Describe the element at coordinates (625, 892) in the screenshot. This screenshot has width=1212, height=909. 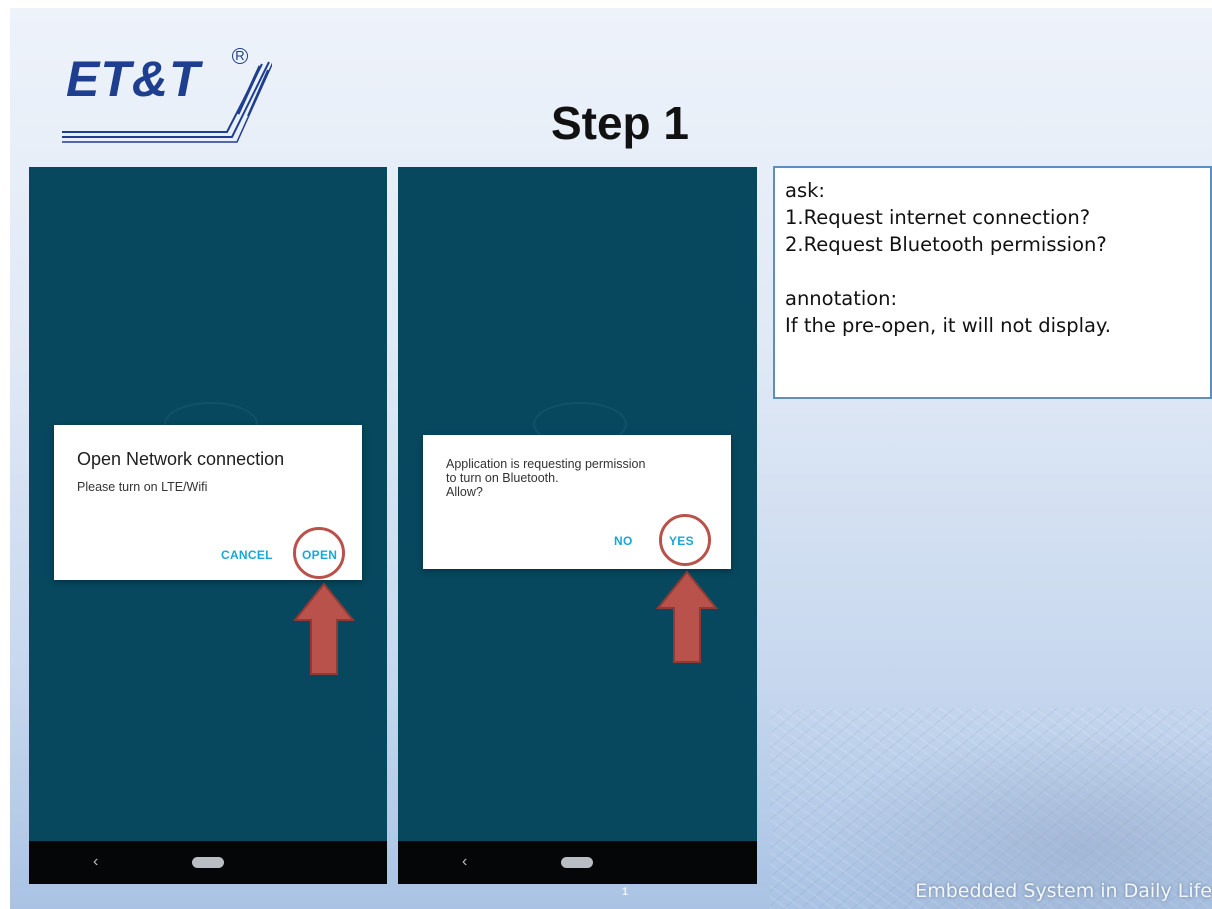
I see `page-number: 1` at that location.